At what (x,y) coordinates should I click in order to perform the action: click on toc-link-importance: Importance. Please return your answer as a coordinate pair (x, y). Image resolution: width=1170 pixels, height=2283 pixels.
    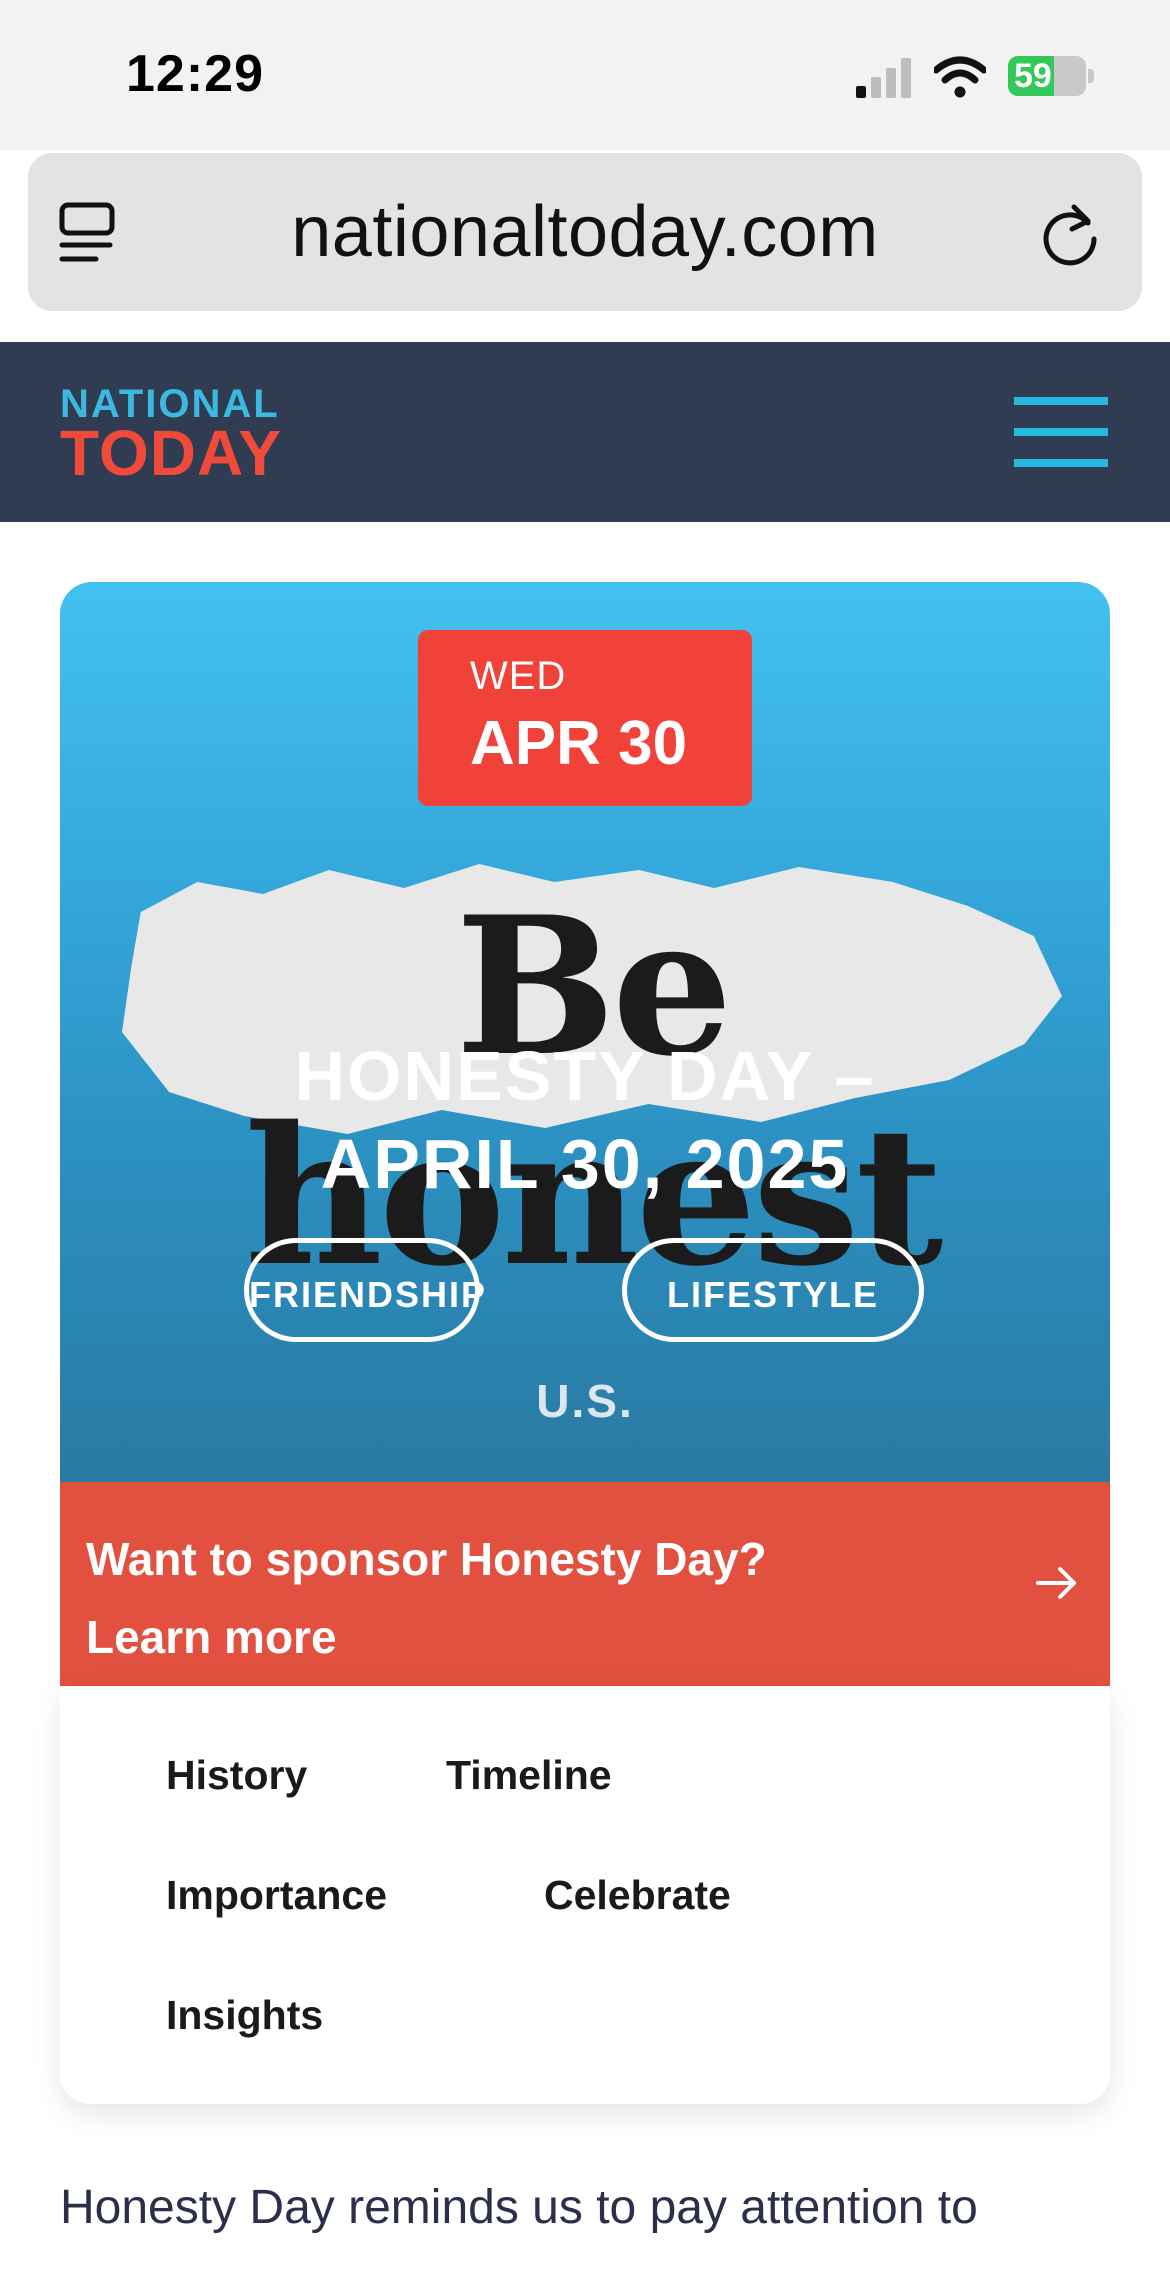
    Looking at the image, I should click on (276, 1895).